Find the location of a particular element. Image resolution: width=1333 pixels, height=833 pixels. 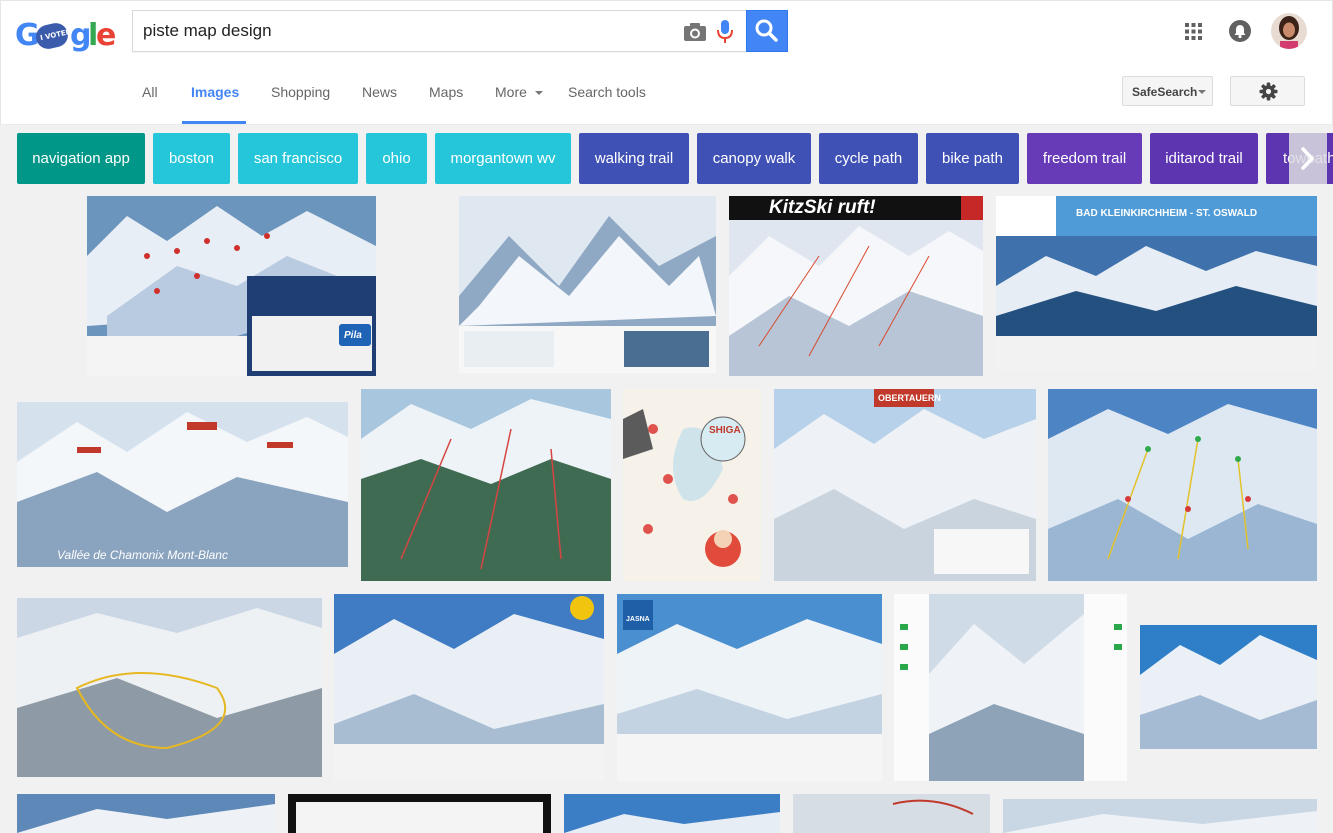

chip-navigation-app: navigation app is located at coordinates (81, 158).